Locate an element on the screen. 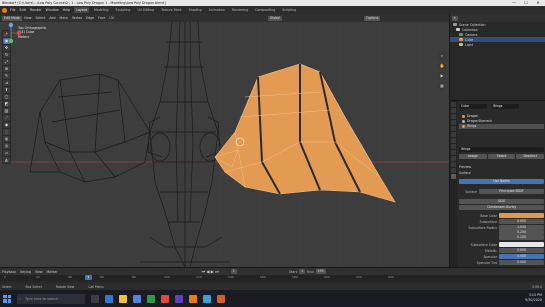 This screenshot has width=545, height=307. menu-playback: Playback is located at coordinates (9, 272).